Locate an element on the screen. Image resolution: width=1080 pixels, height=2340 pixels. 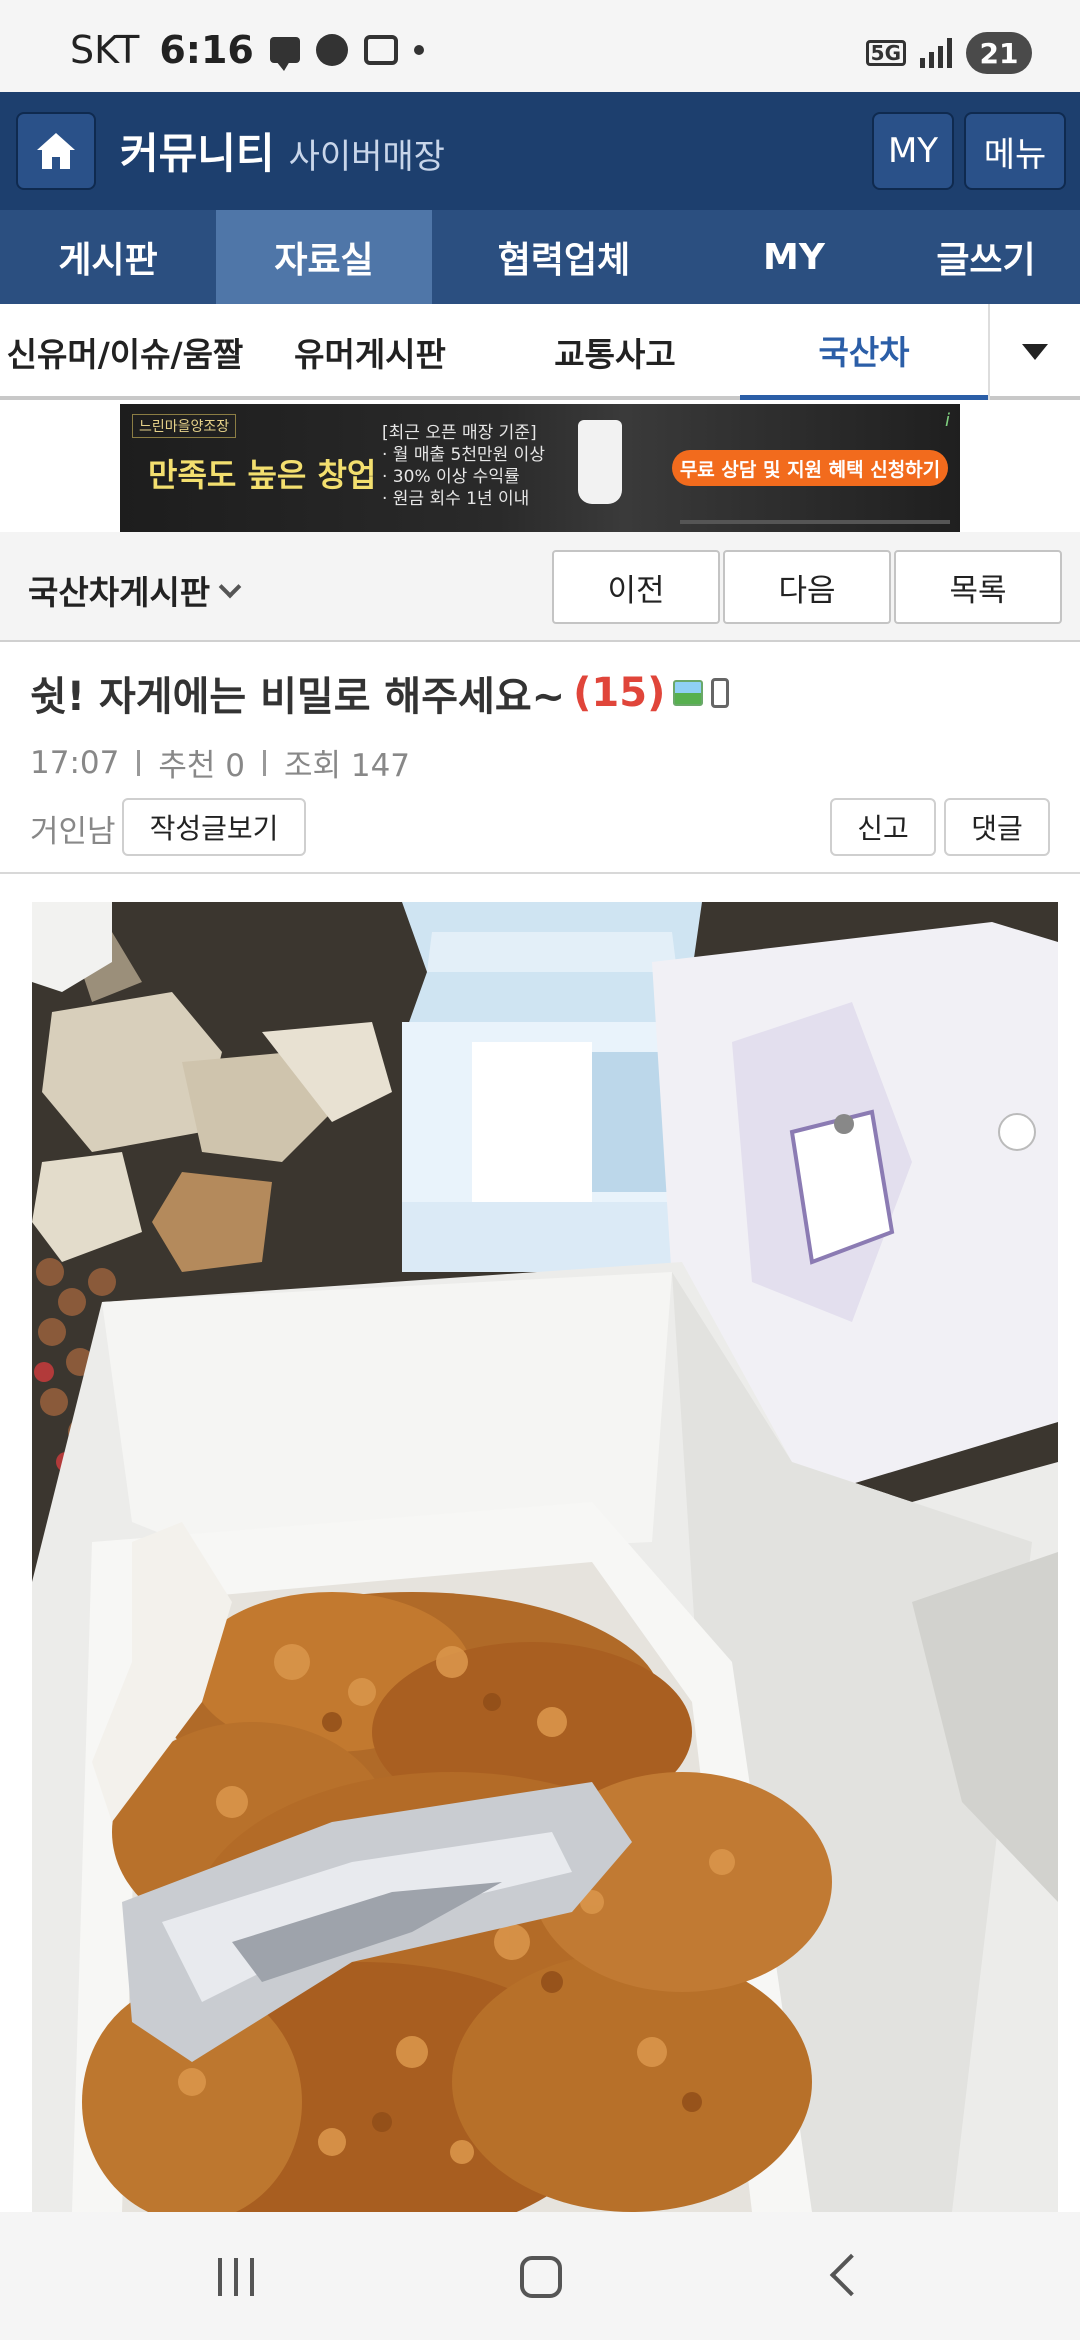
recents-button is located at coordinates (236, 2277).